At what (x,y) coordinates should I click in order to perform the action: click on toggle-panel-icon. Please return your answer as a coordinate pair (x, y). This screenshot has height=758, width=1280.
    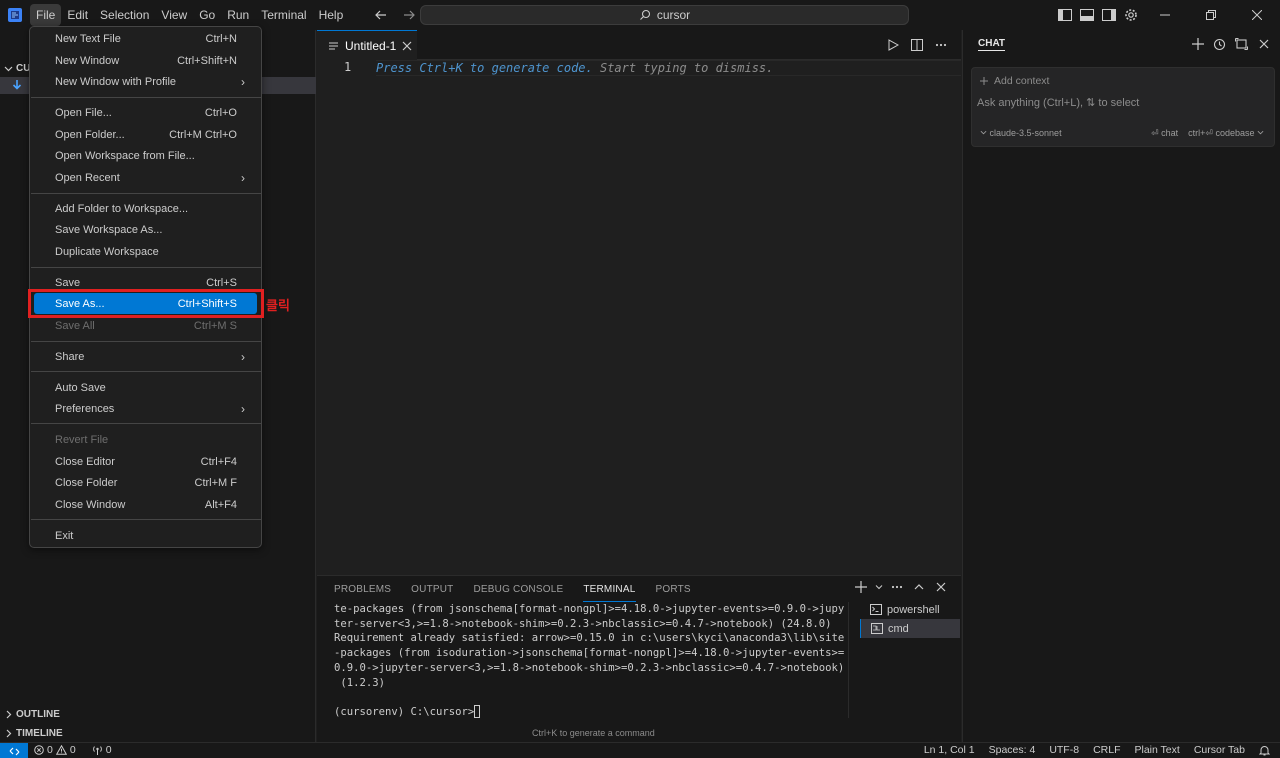
    Looking at the image, I should click on (1087, 15).